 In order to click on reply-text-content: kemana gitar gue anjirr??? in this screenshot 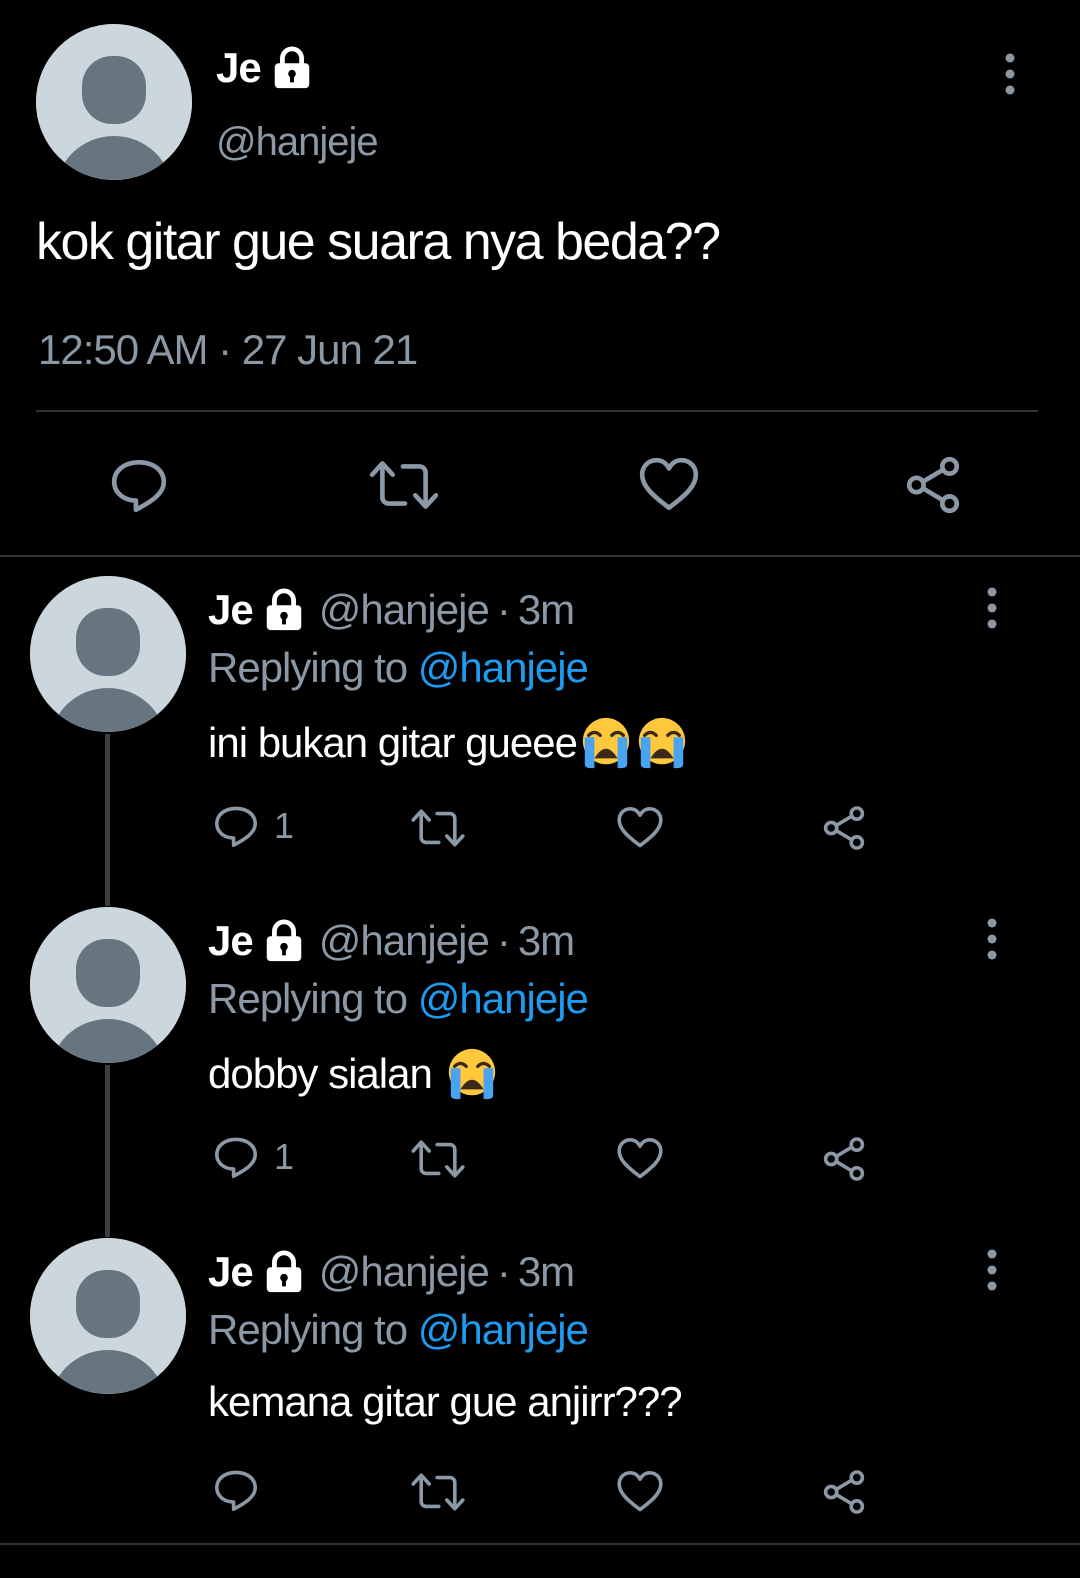, I will do `click(445, 1401)`.